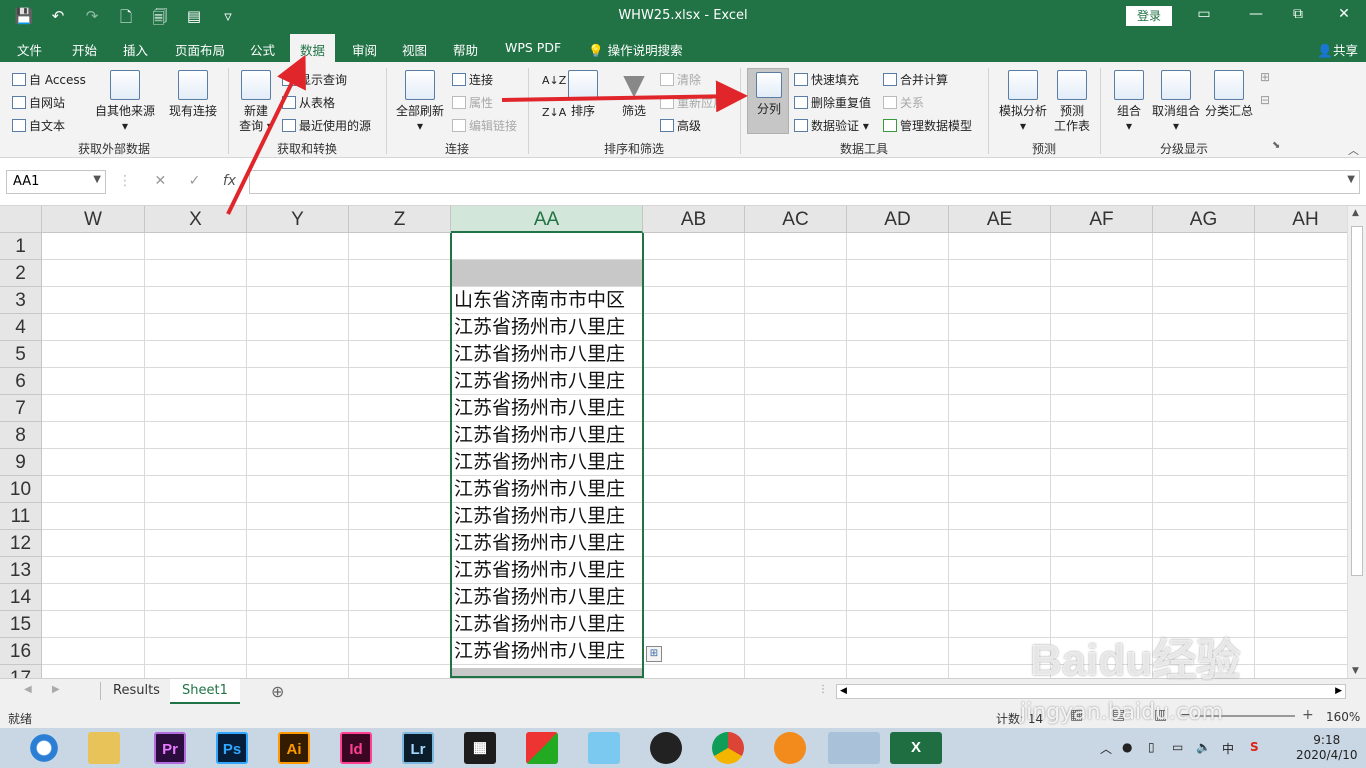 Image resolution: width=1366 pixels, height=768 pixels. Describe the element at coordinates (554, 112) in the screenshot. I see `sort-za-button: Z↓A` at that location.